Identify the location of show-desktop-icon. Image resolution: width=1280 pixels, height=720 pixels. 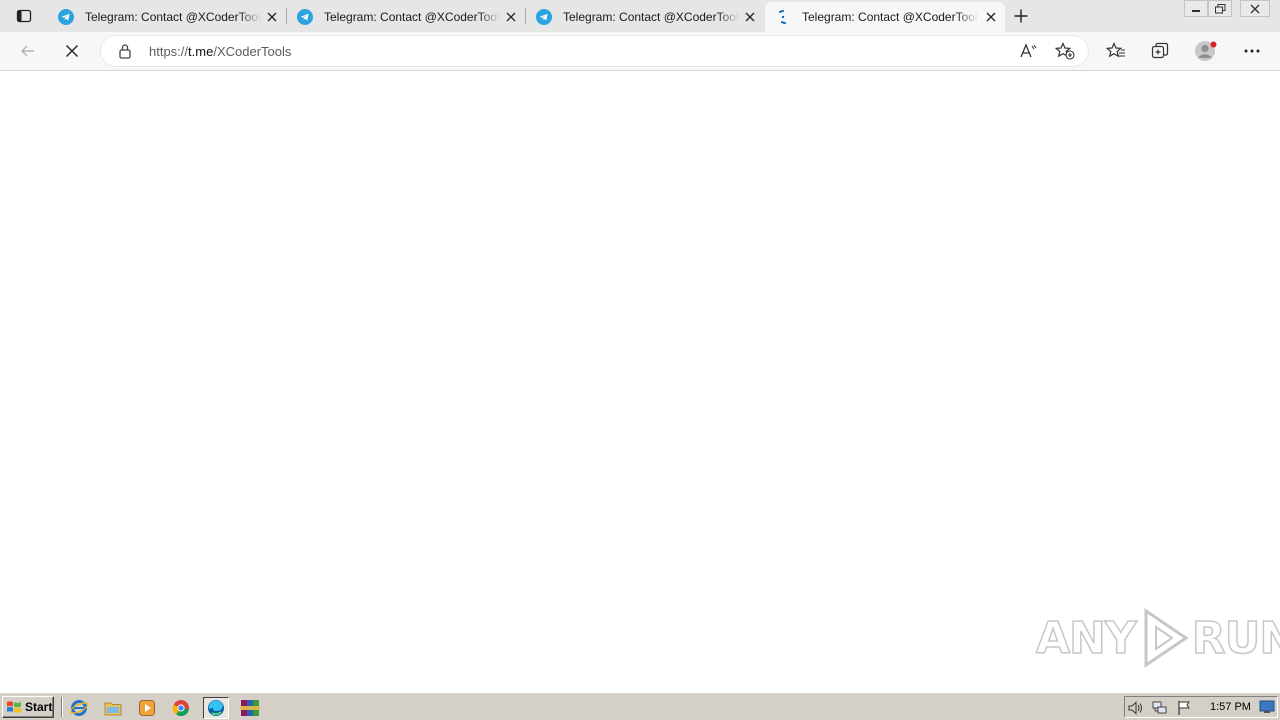
(1267, 706).